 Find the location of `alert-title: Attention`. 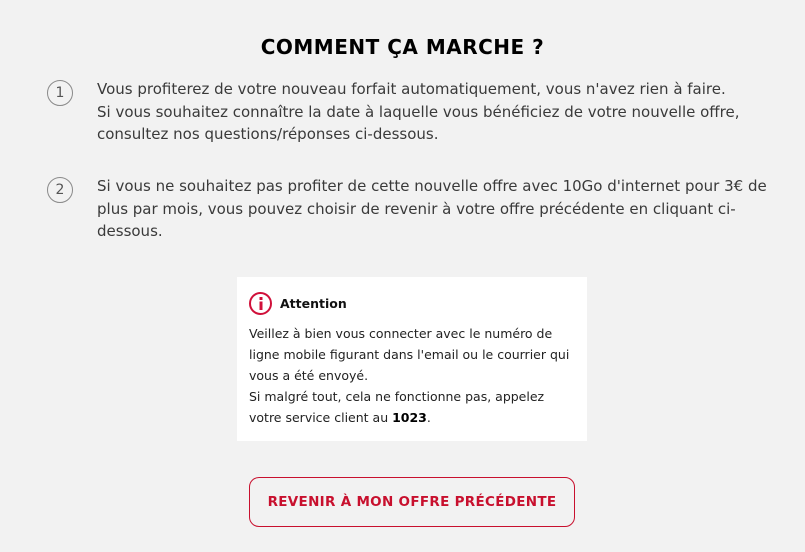

alert-title: Attention is located at coordinates (313, 303).